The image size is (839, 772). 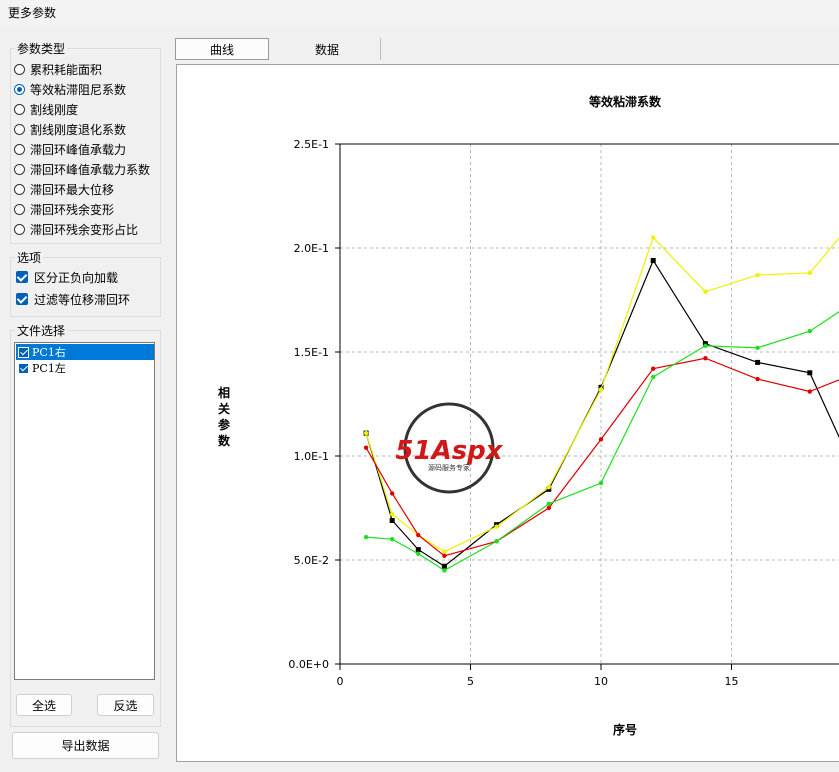 What do you see at coordinates (78, 149) in the screenshot?
I see `param-type-label: 滞回环峰值承载力` at bounding box center [78, 149].